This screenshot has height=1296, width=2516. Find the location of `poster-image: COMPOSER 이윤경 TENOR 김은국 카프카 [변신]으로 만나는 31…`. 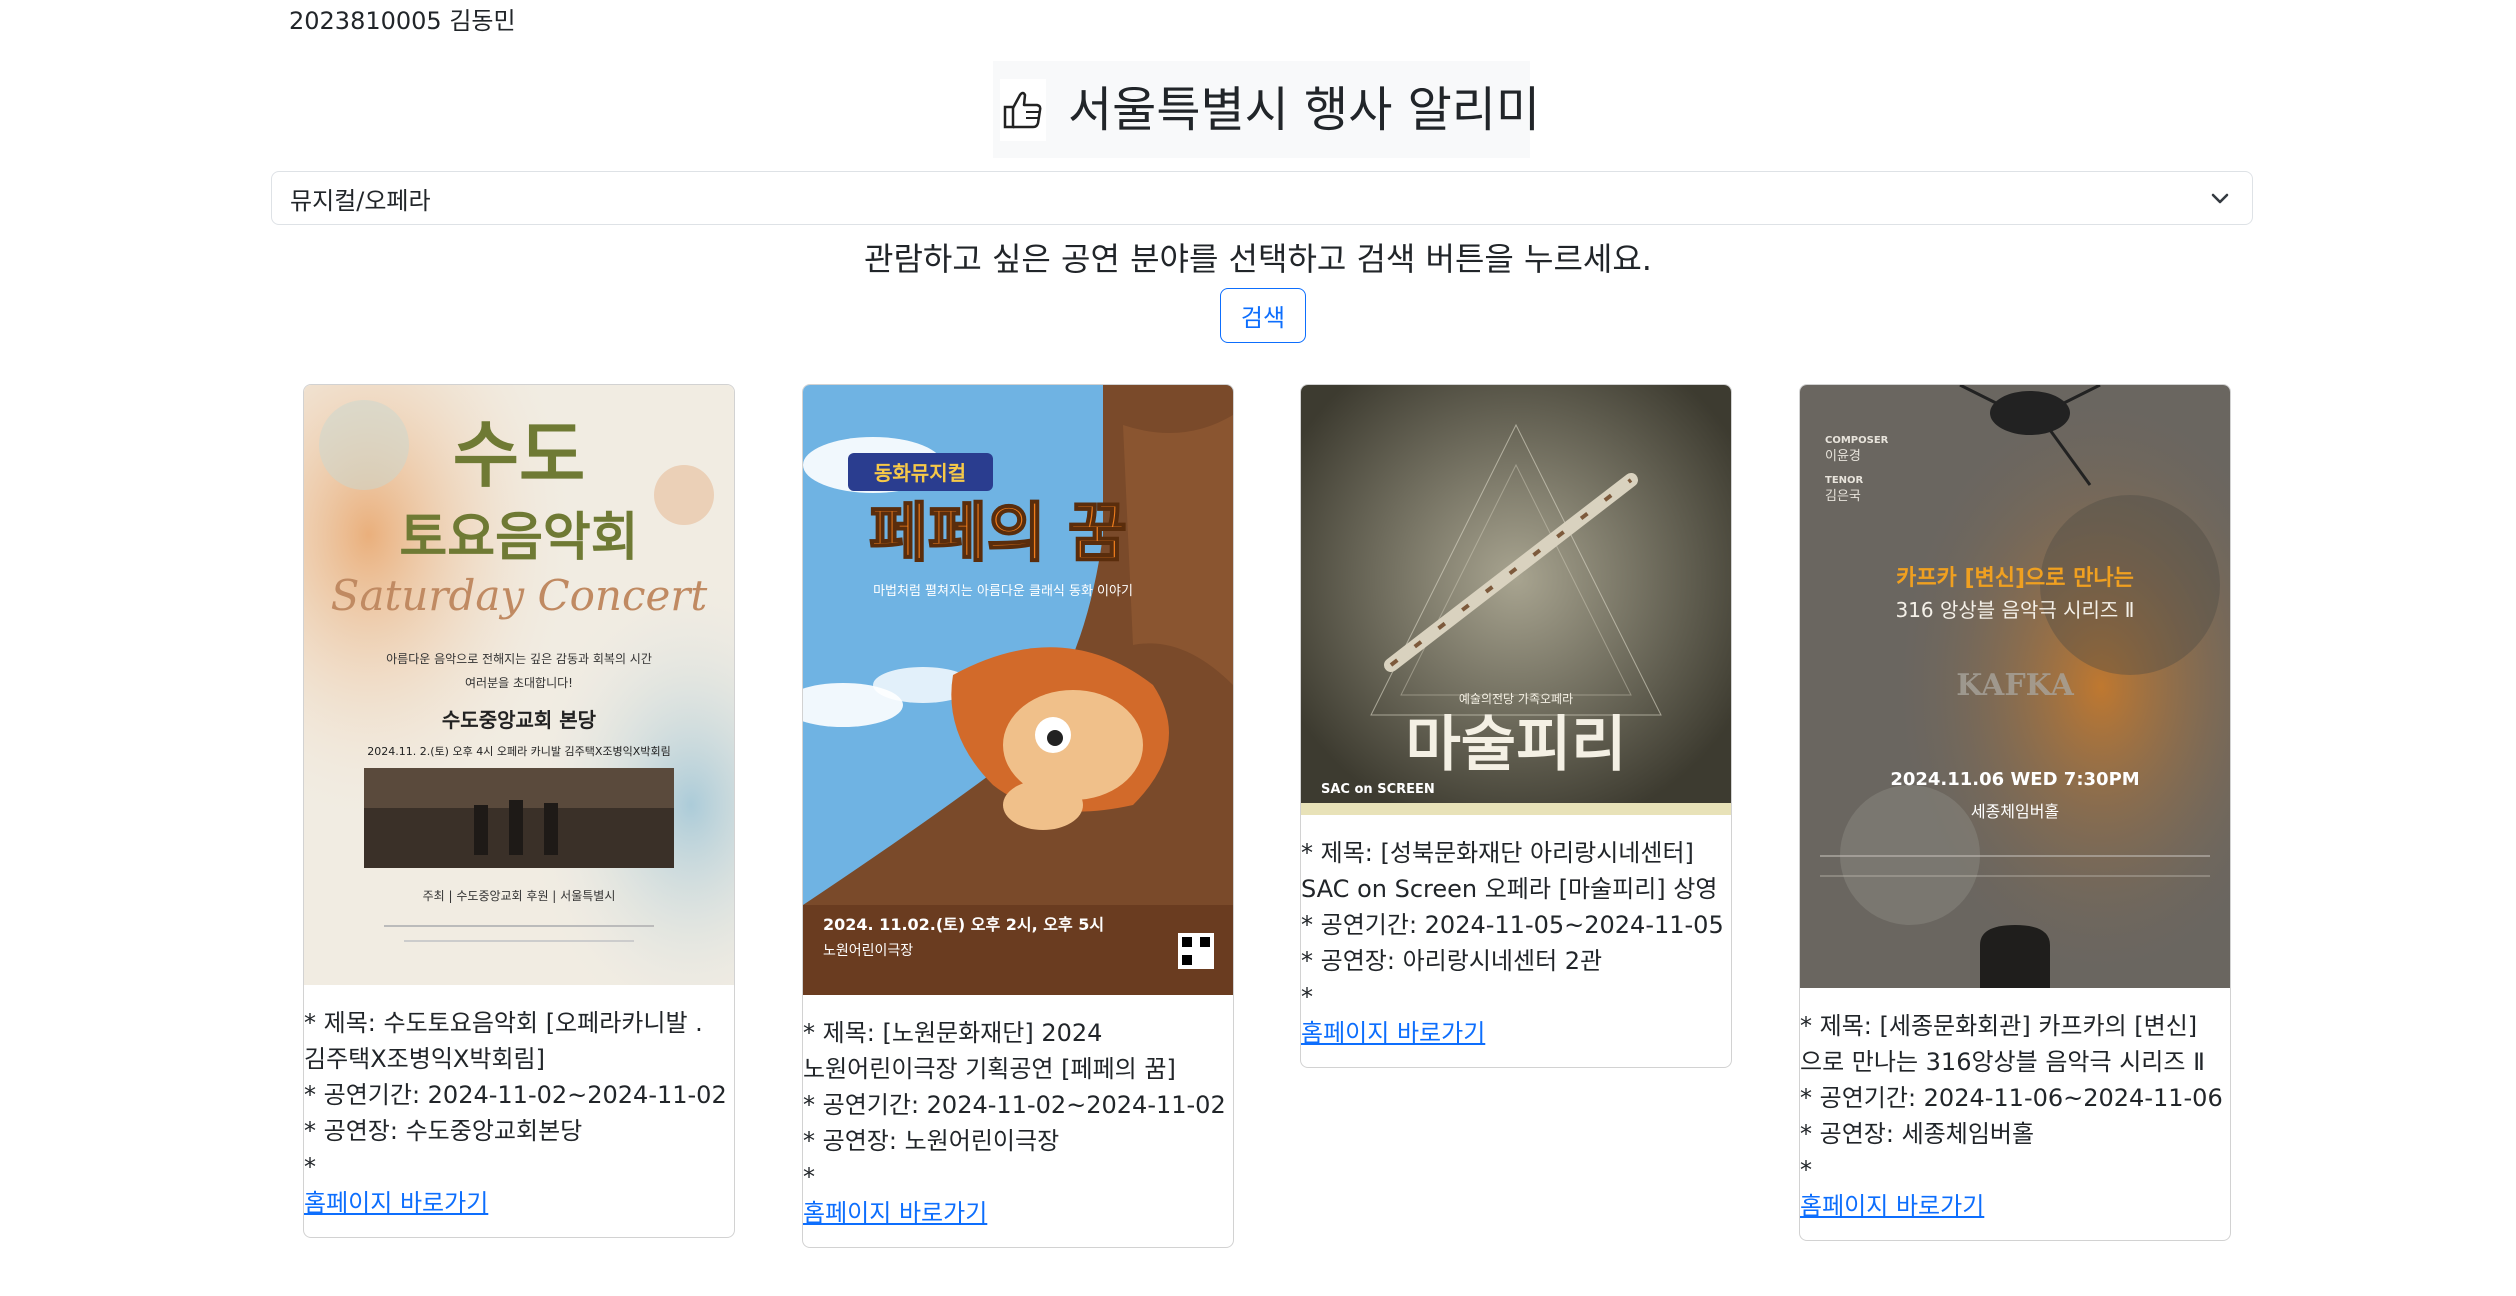

poster-image: COMPOSER 이윤경 TENOR 김은국 카프카 [변신]으로 만나는 31… is located at coordinates (2015, 686).